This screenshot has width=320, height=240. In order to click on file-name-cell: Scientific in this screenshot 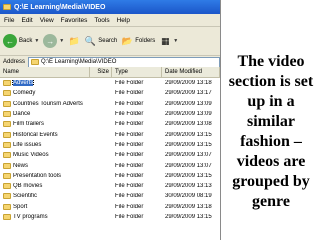, I will do `click(45, 196)`.